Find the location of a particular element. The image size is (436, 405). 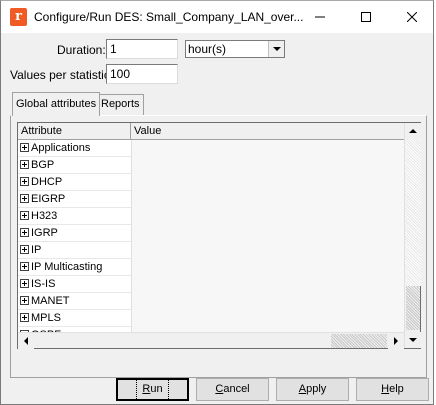

duration-input: 1 is located at coordinates (142, 49).